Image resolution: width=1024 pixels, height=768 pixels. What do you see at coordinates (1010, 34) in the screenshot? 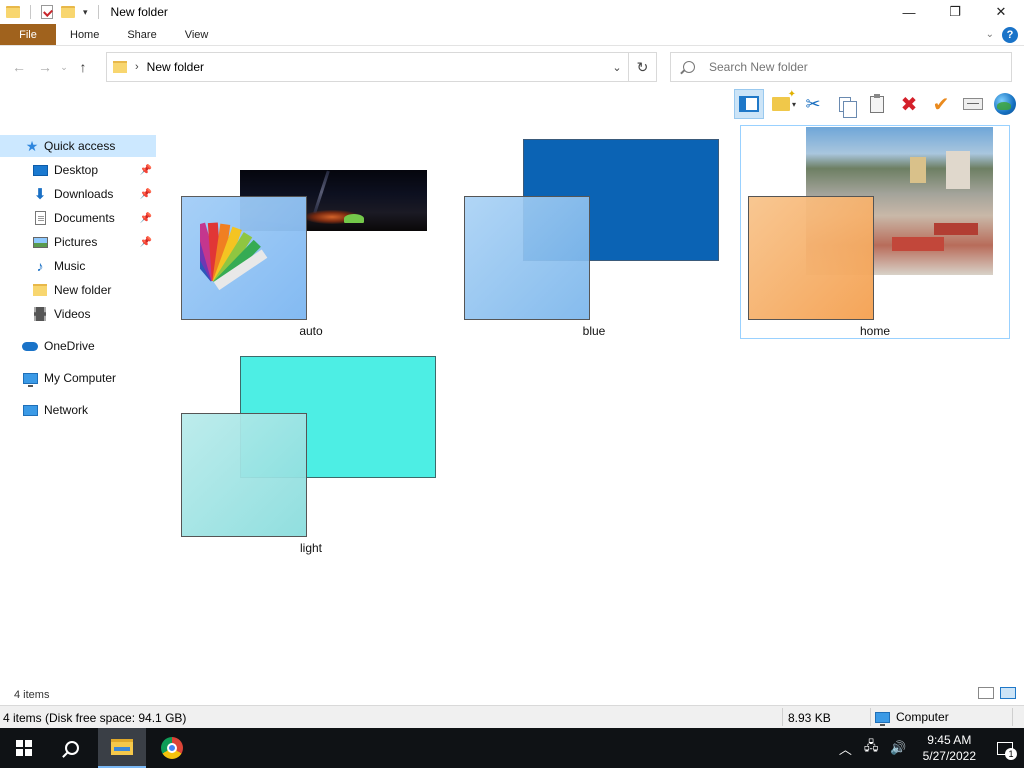
I see `help-icon: ?` at bounding box center [1010, 34].